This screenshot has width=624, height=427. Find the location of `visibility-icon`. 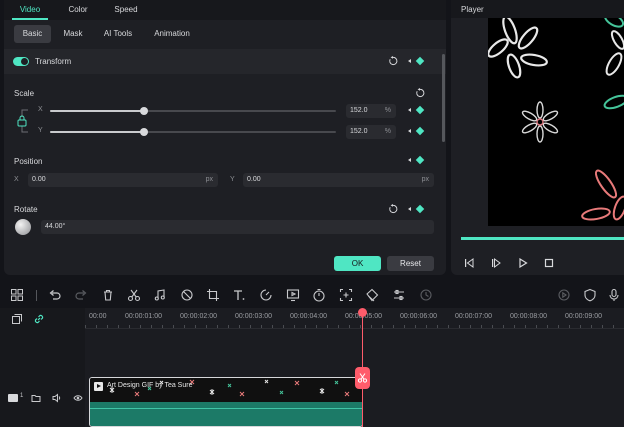

visibility-icon is located at coordinates (78, 398).